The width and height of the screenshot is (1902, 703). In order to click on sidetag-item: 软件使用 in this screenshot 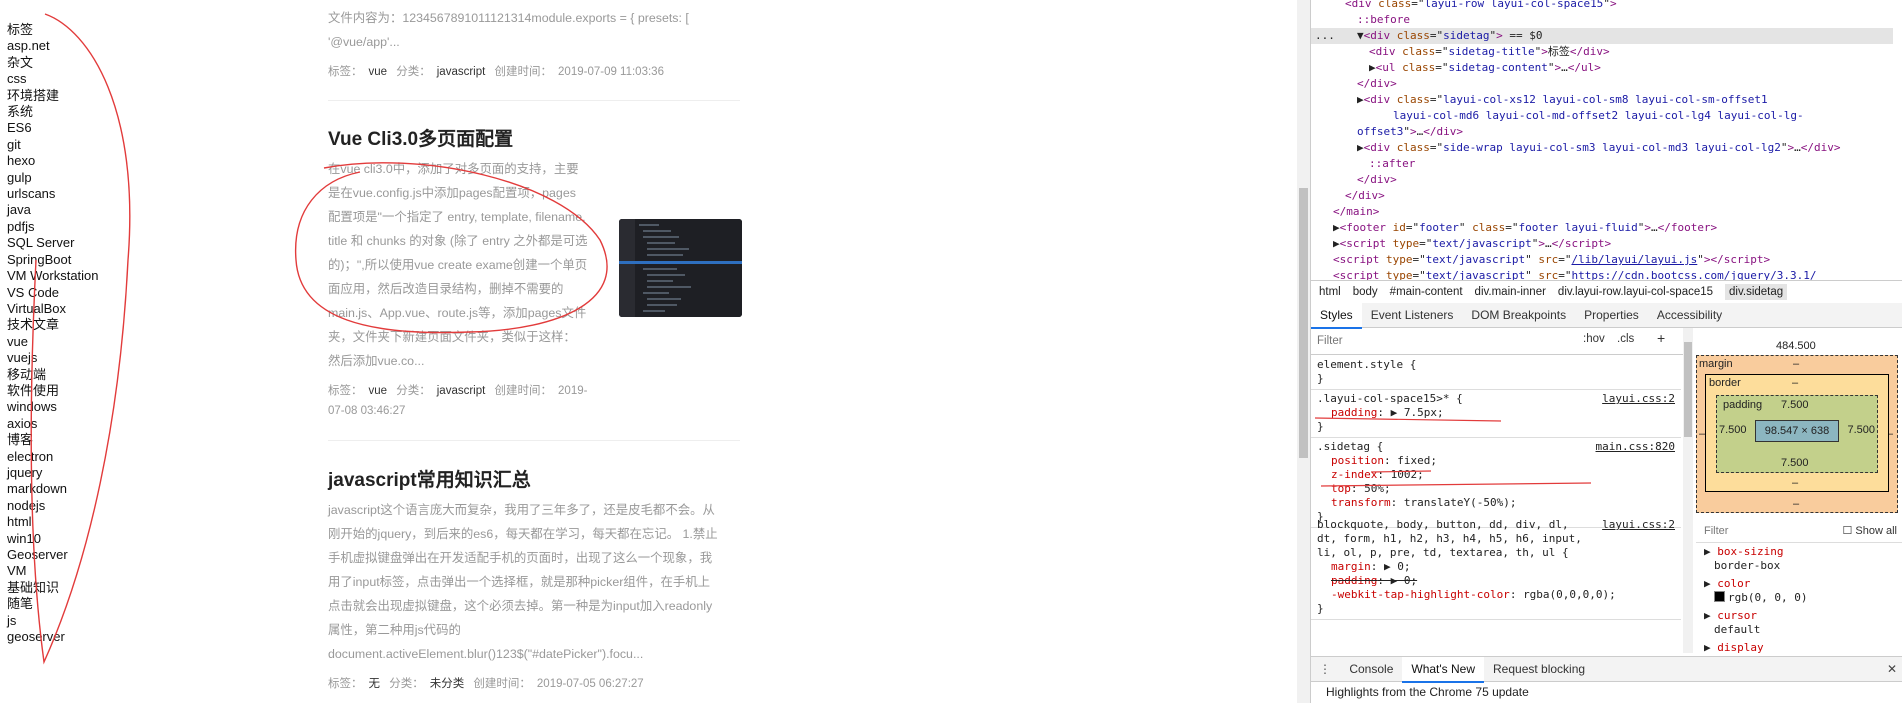, I will do `click(56, 391)`.